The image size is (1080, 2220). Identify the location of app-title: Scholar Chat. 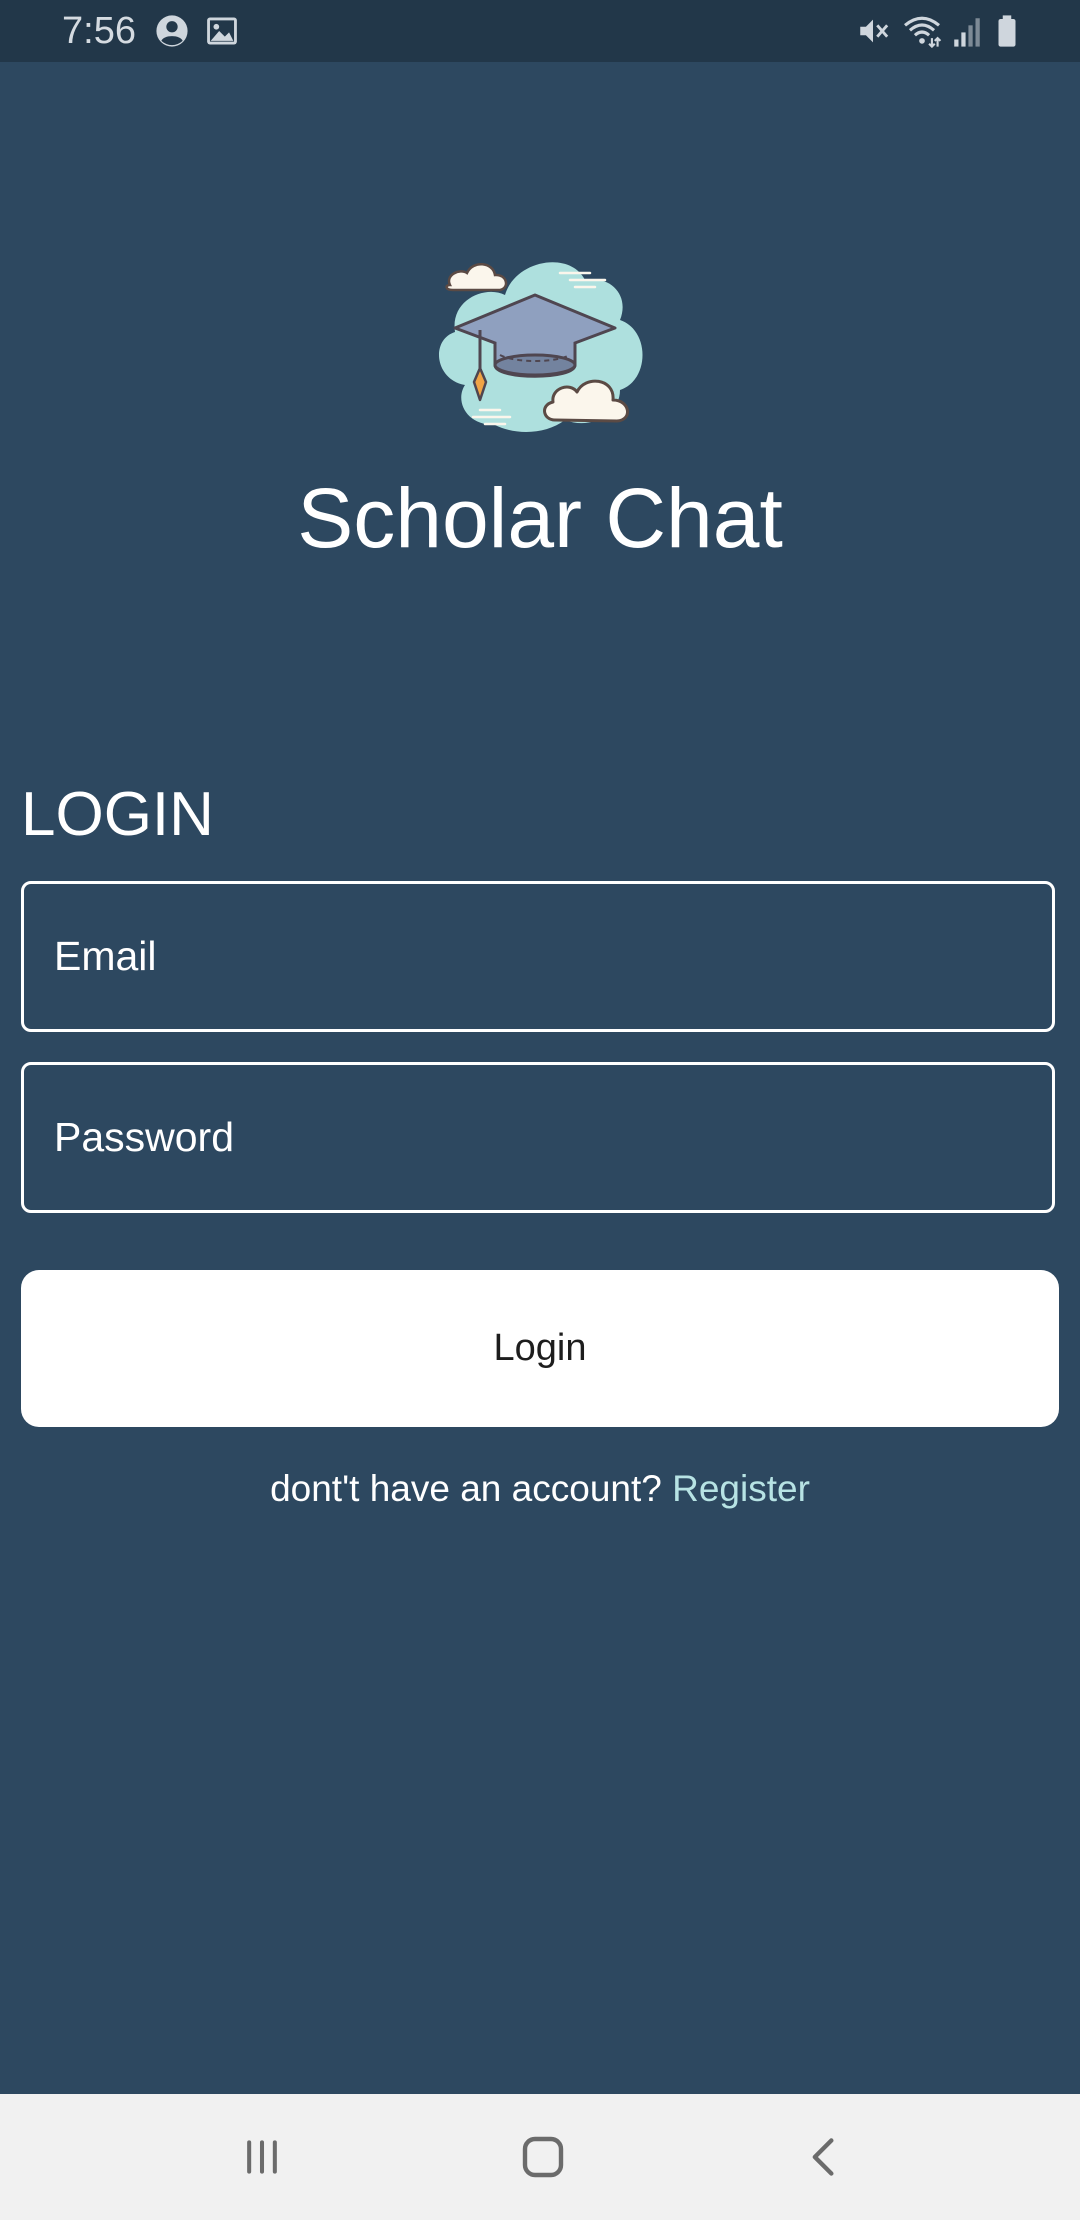
(540, 518).